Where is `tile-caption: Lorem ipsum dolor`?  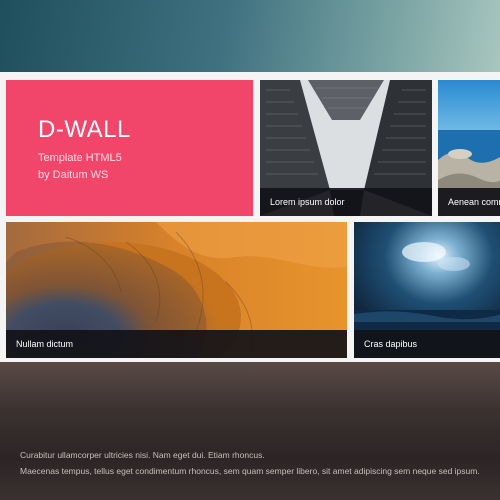
tile-caption: Lorem ipsum dolor is located at coordinates (346, 202).